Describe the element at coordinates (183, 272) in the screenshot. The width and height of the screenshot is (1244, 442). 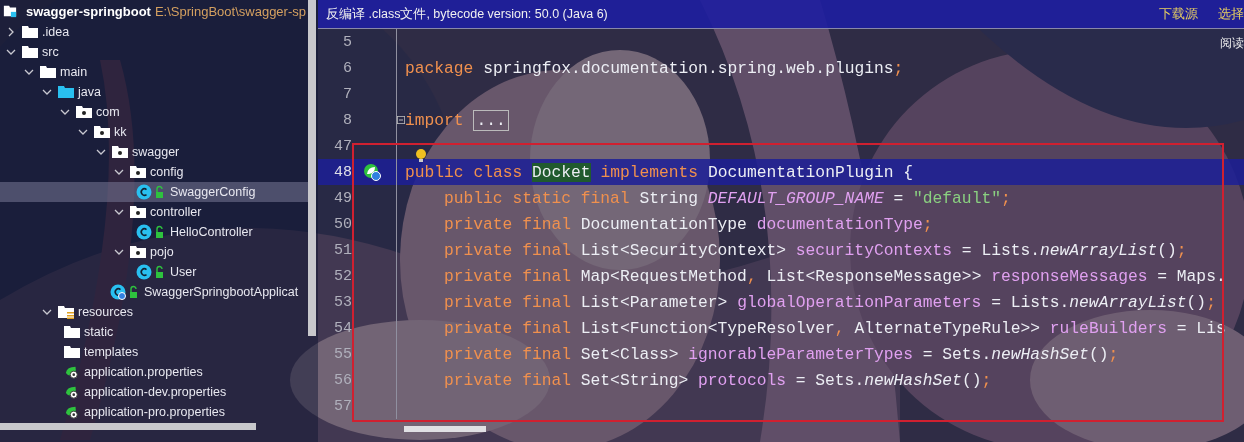
I see `tree-item-label: User` at that location.